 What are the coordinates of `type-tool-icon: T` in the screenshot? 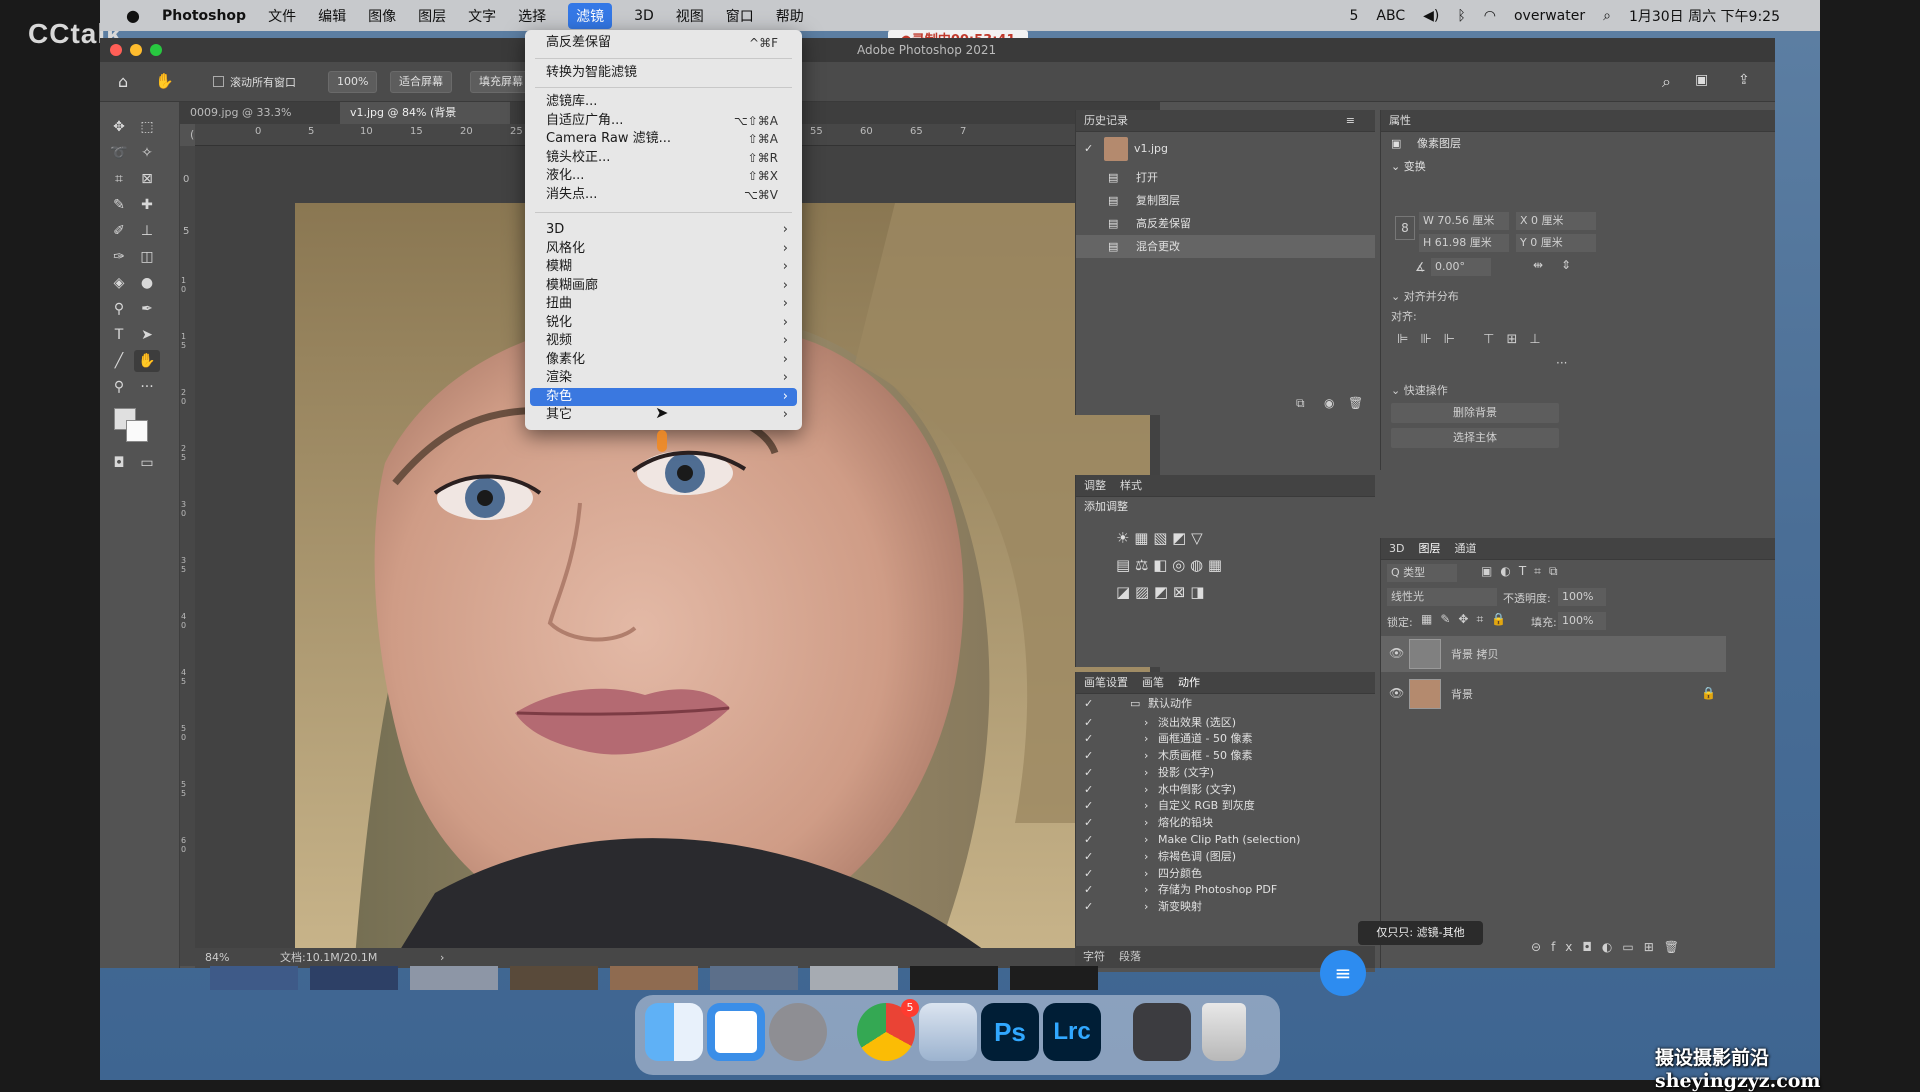 It's located at (119, 335).